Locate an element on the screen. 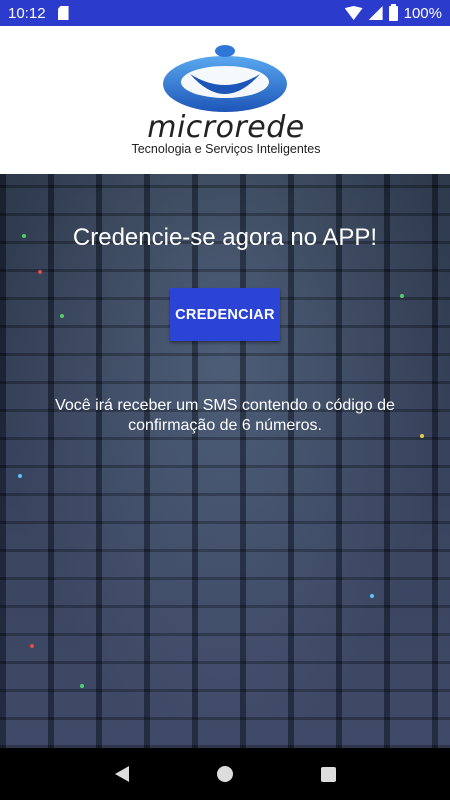 Image resolution: width=450 pixels, height=800 pixels. battery-icon is located at coordinates (393, 12).